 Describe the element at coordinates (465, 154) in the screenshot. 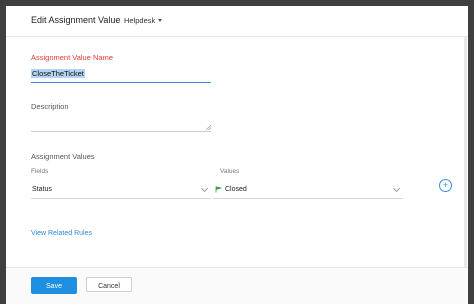

I see `scrollbar` at that location.